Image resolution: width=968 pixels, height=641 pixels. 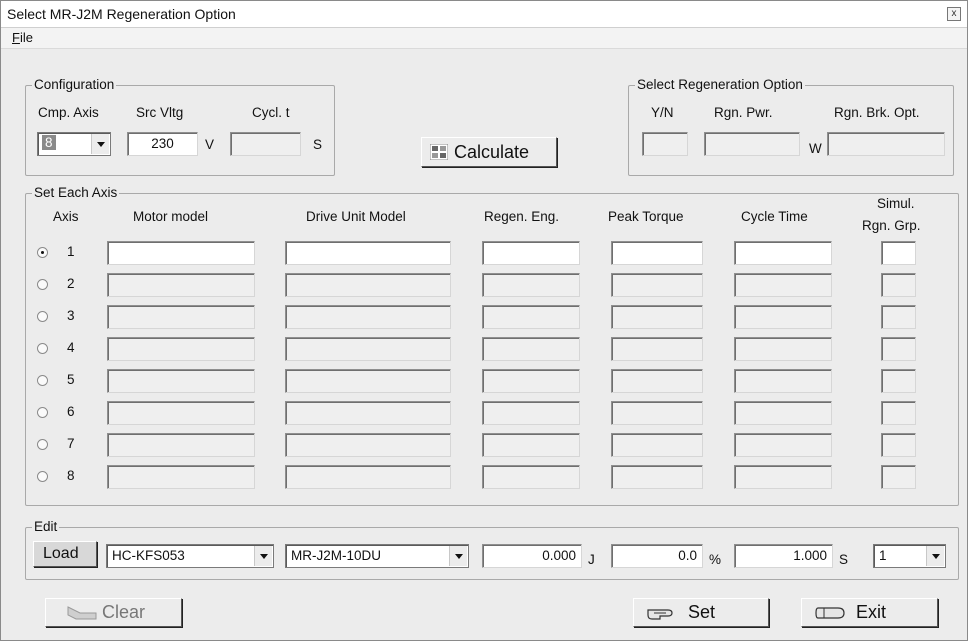 I want to click on edit-cycle-unit: S, so click(x=844, y=559).